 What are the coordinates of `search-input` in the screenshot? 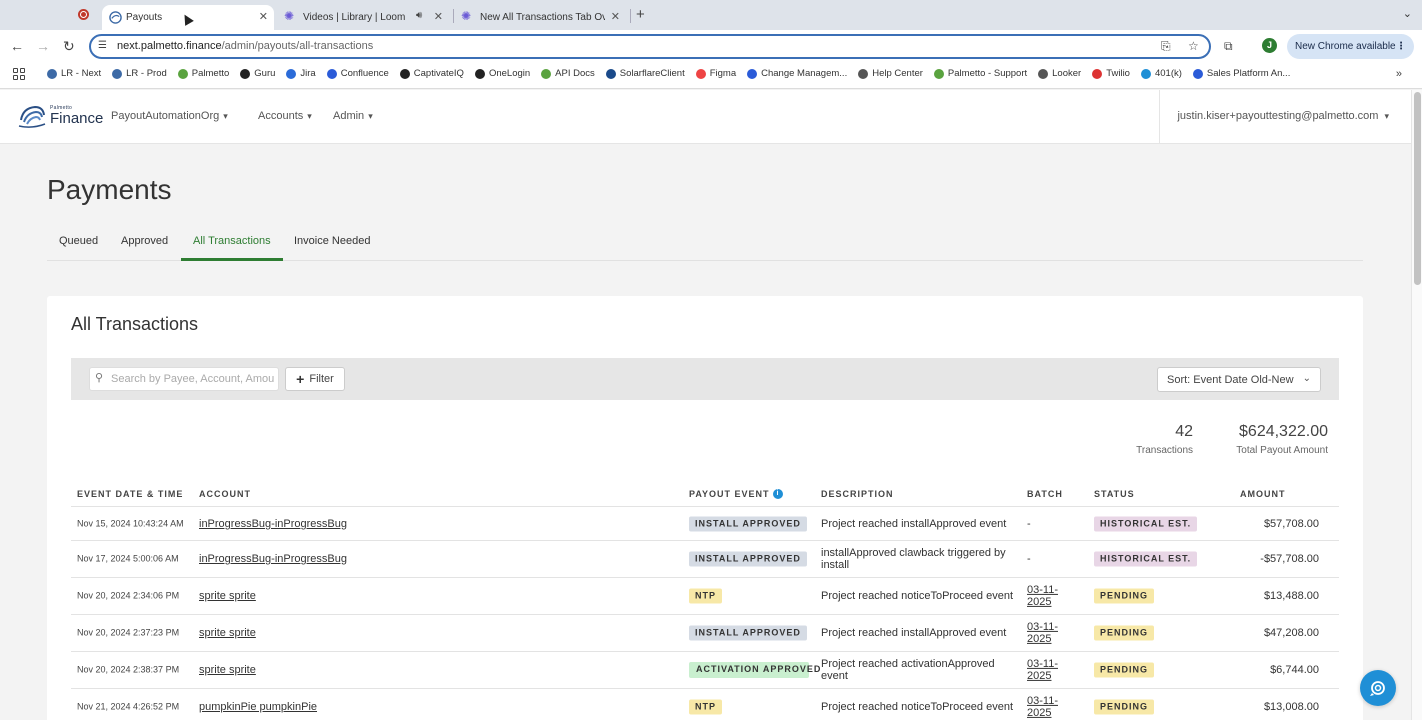 It's located at (193, 379).